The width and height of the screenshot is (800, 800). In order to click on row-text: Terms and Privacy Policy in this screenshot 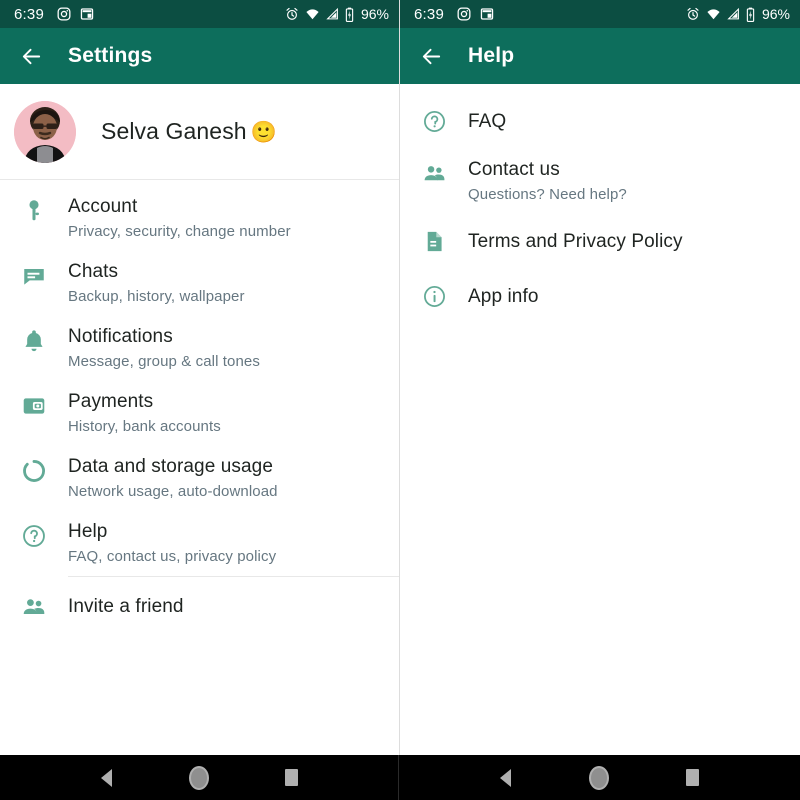, I will do `click(575, 242)`.